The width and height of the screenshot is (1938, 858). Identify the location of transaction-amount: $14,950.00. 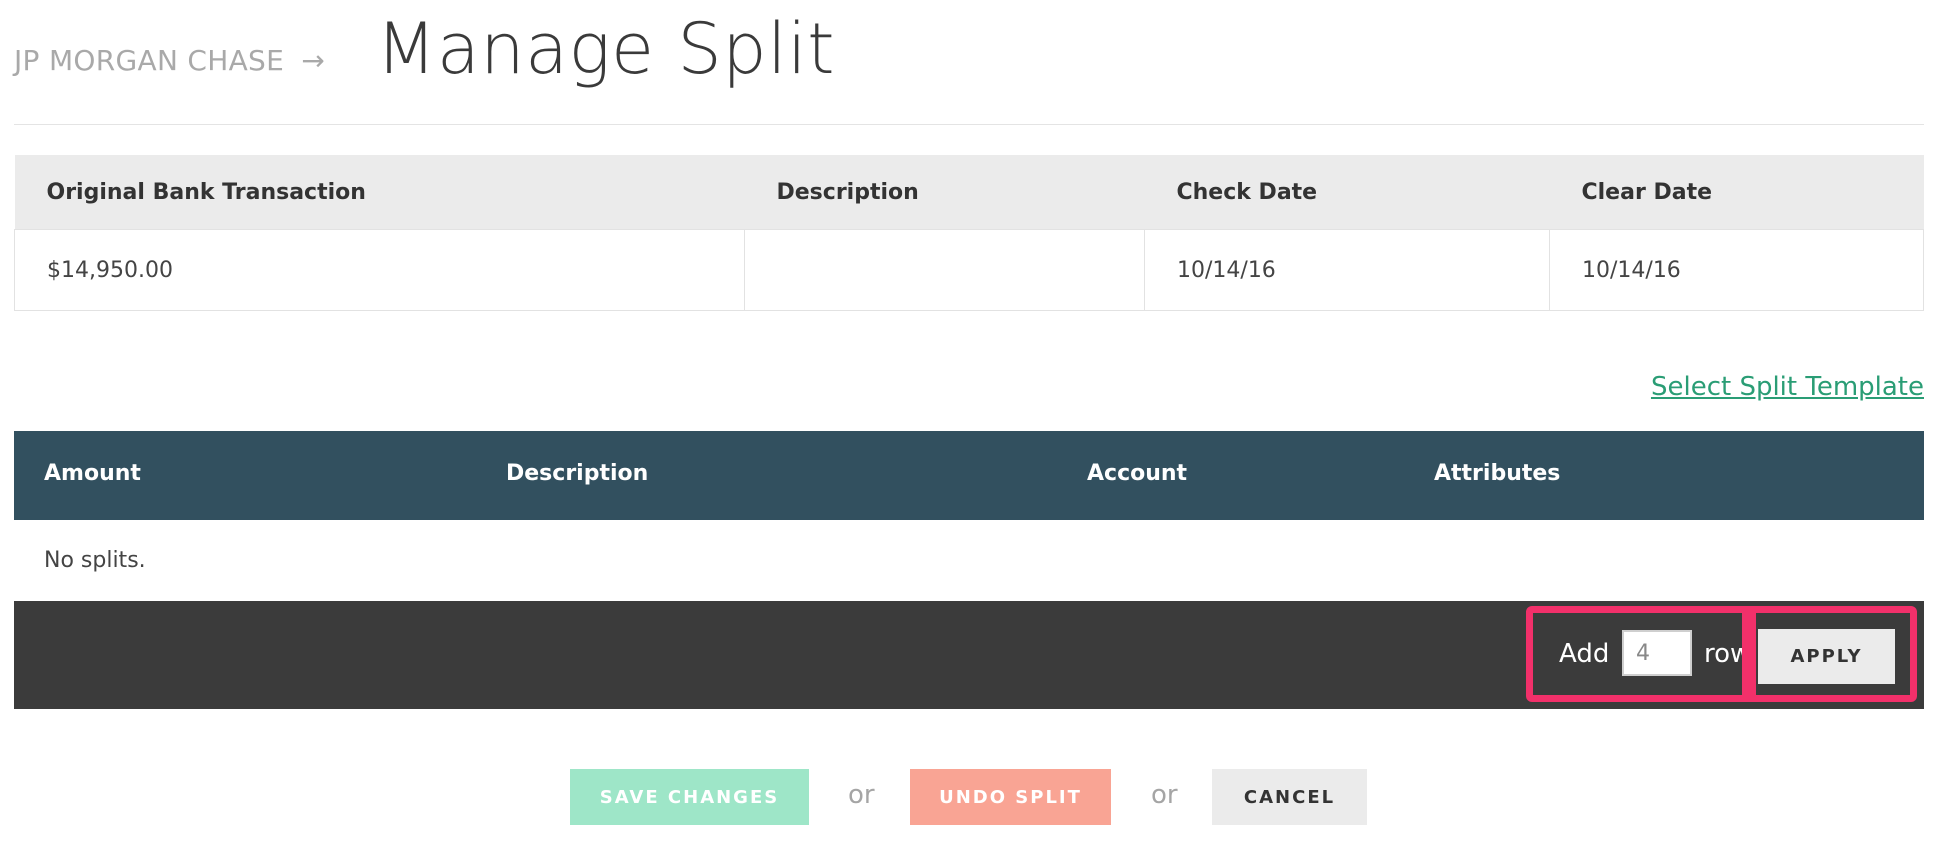
(379, 270).